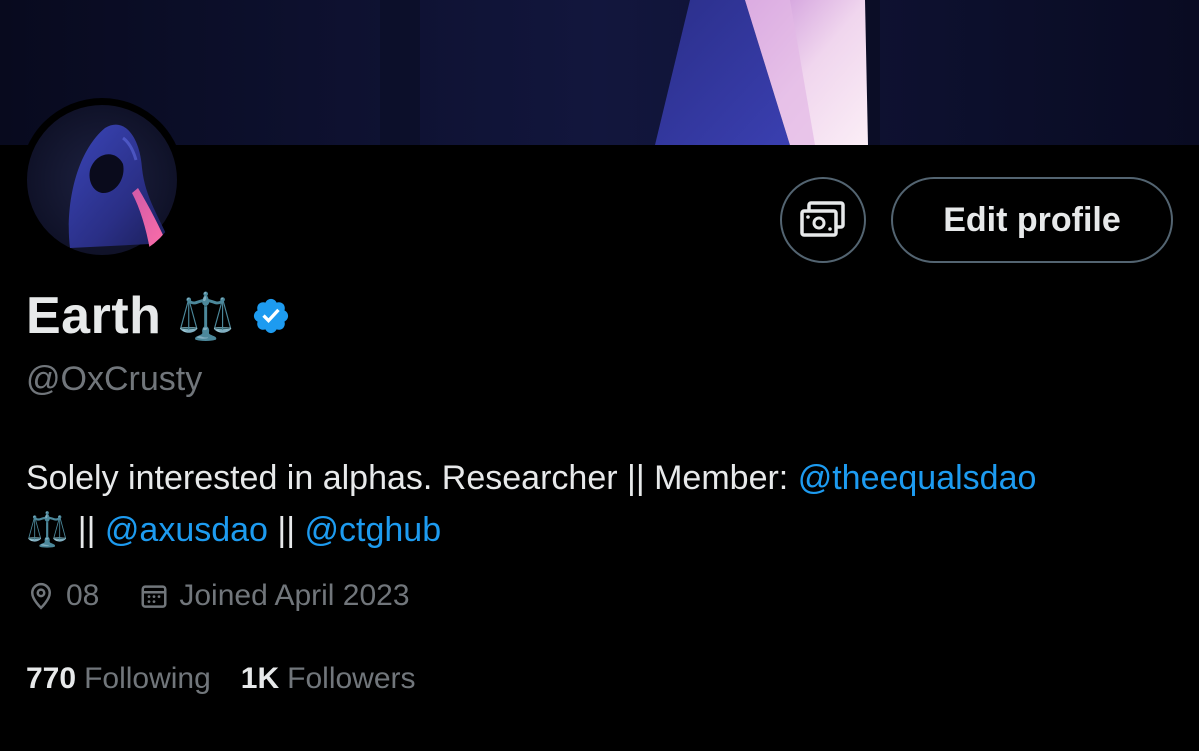 This screenshot has height=751, width=1199. I want to click on following-link: 770 Following, so click(118, 679).